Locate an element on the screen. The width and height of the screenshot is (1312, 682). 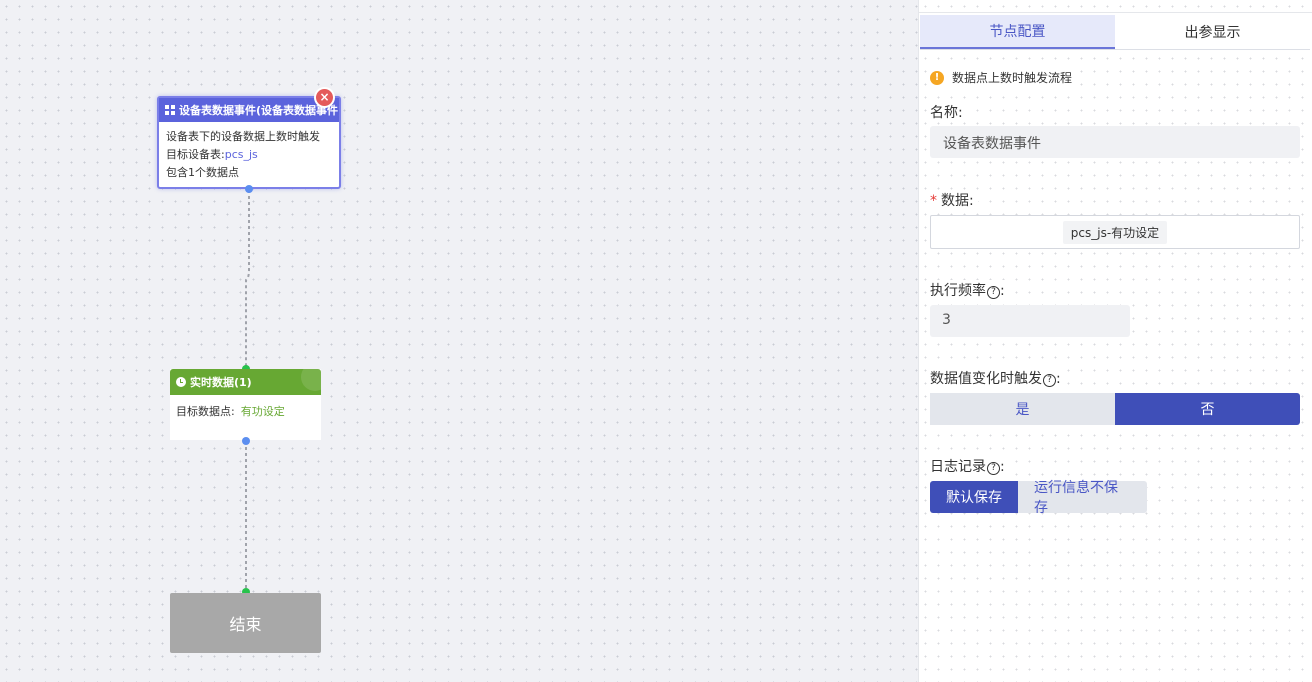
end-node-label: 结束 is located at coordinates (245, 624).